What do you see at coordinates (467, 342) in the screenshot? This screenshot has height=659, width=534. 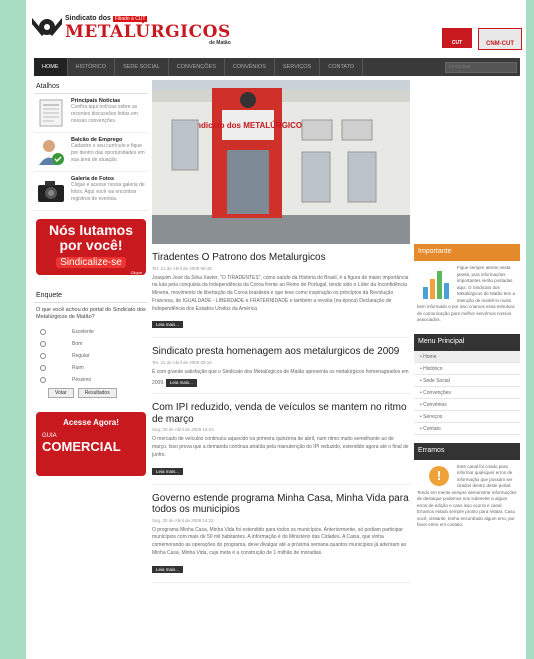 I see `menu-title: Menu Principal` at bounding box center [467, 342].